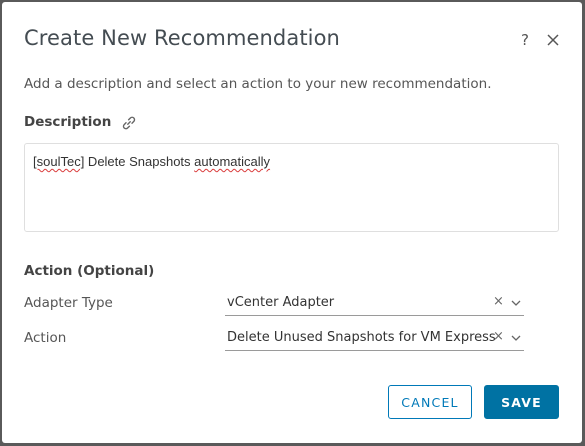 Image resolution: width=585 pixels, height=446 pixels. I want to click on adapter-type-clear-icon: ×, so click(498, 301).